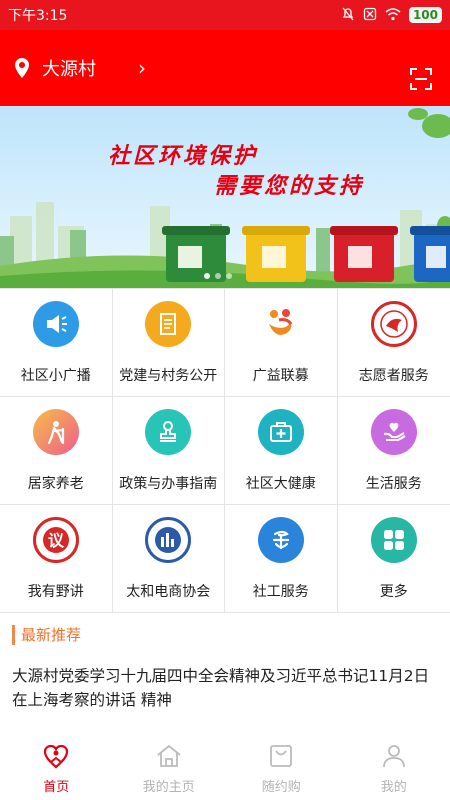 This screenshot has width=450, height=800. Describe the element at coordinates (183, 156) in the screenshot. I see `banner-headline: 社区环境保护` at that location.